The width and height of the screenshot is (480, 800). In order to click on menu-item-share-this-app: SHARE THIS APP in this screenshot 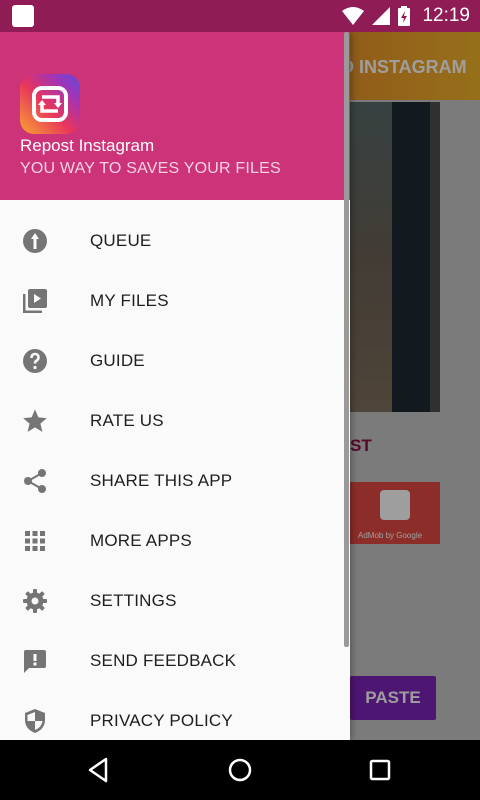, I will do `click(175, 480)`.